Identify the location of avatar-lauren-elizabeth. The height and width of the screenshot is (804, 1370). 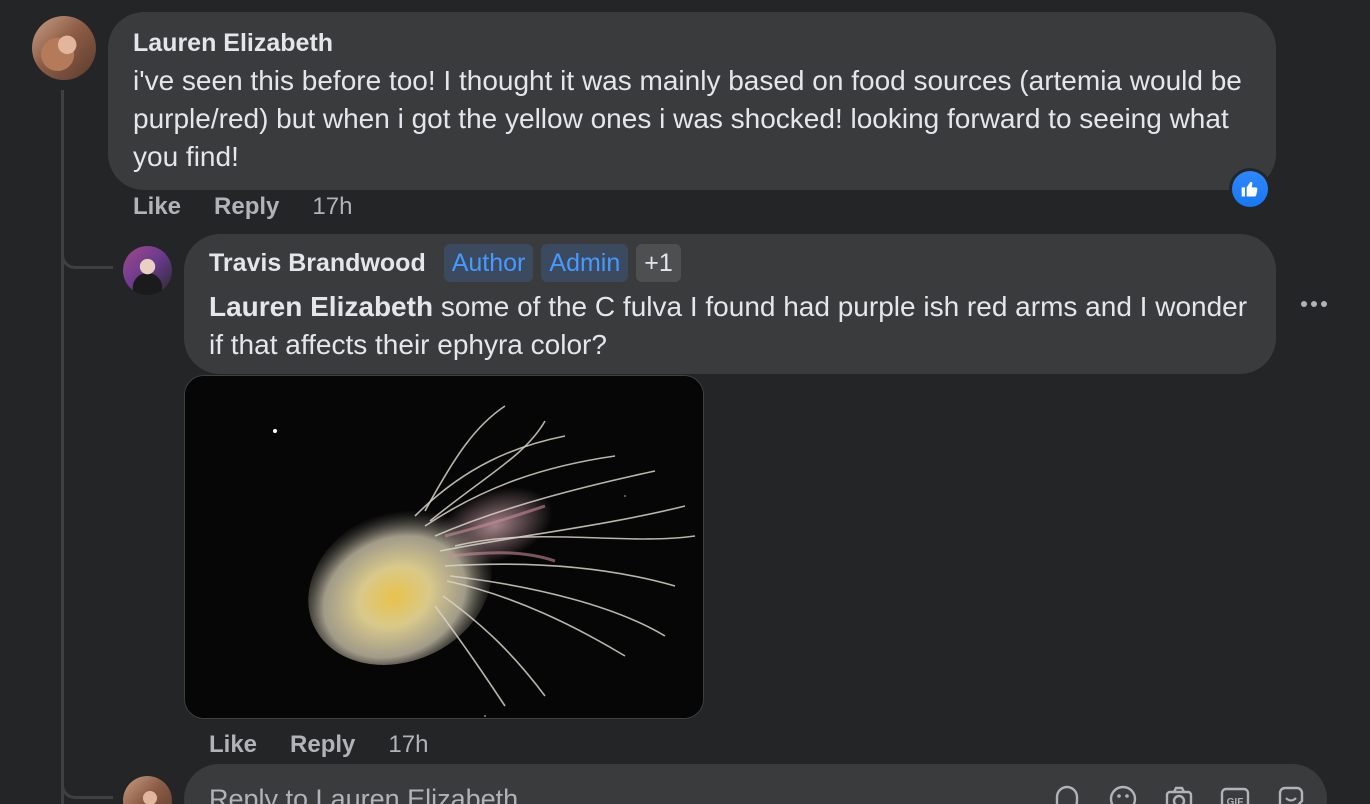
(64, 48).